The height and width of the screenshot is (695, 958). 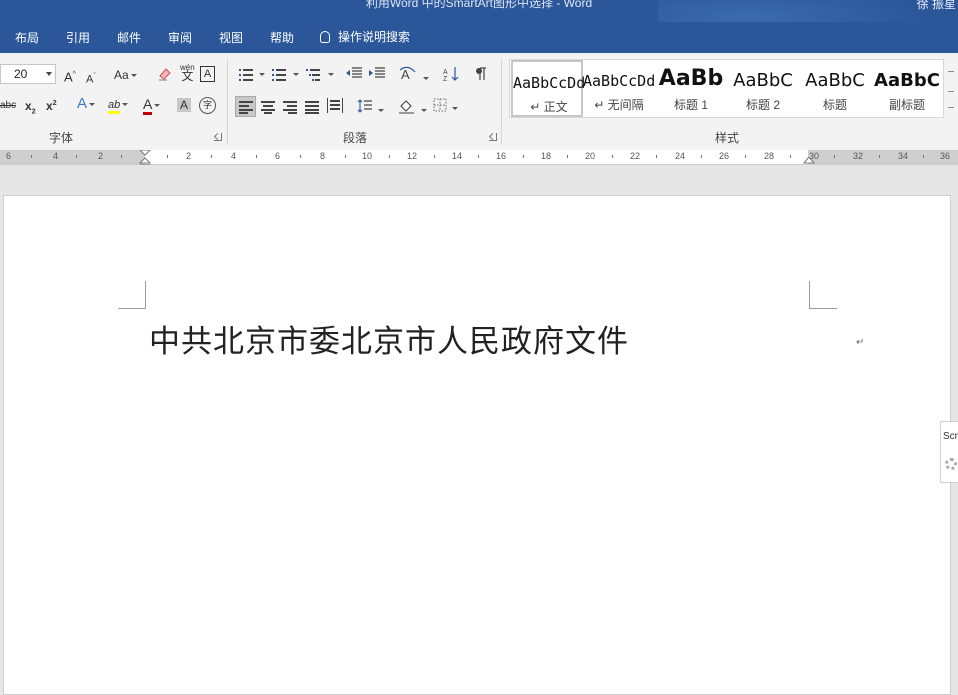 What do you see at coordinates (365, 36) in the screenshot?
I see `tell-me-search: 操作说明搜索` at bounding box center [365, 36].